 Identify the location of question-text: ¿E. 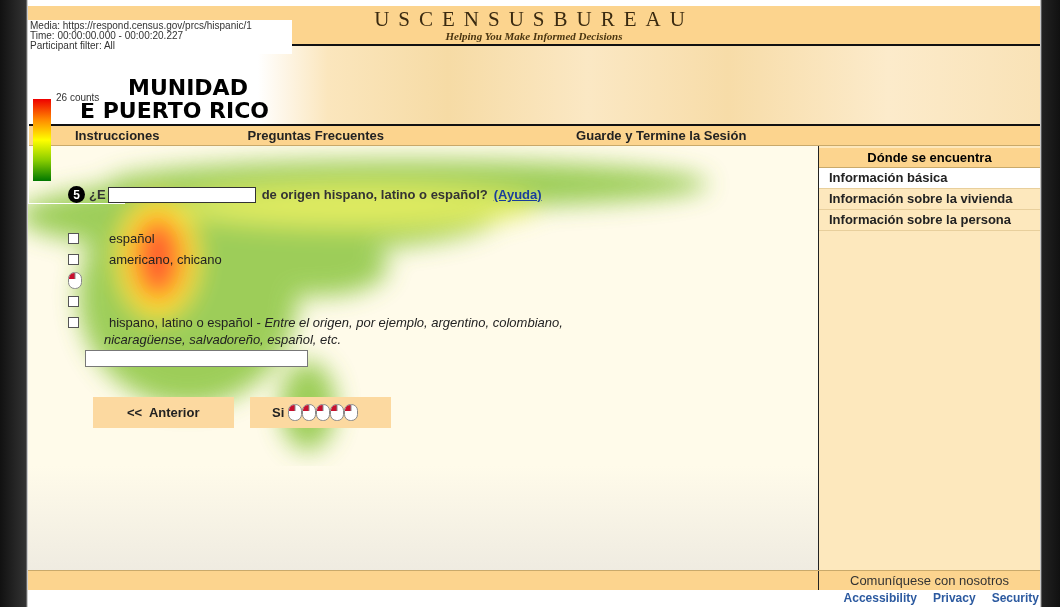
(97, 194).